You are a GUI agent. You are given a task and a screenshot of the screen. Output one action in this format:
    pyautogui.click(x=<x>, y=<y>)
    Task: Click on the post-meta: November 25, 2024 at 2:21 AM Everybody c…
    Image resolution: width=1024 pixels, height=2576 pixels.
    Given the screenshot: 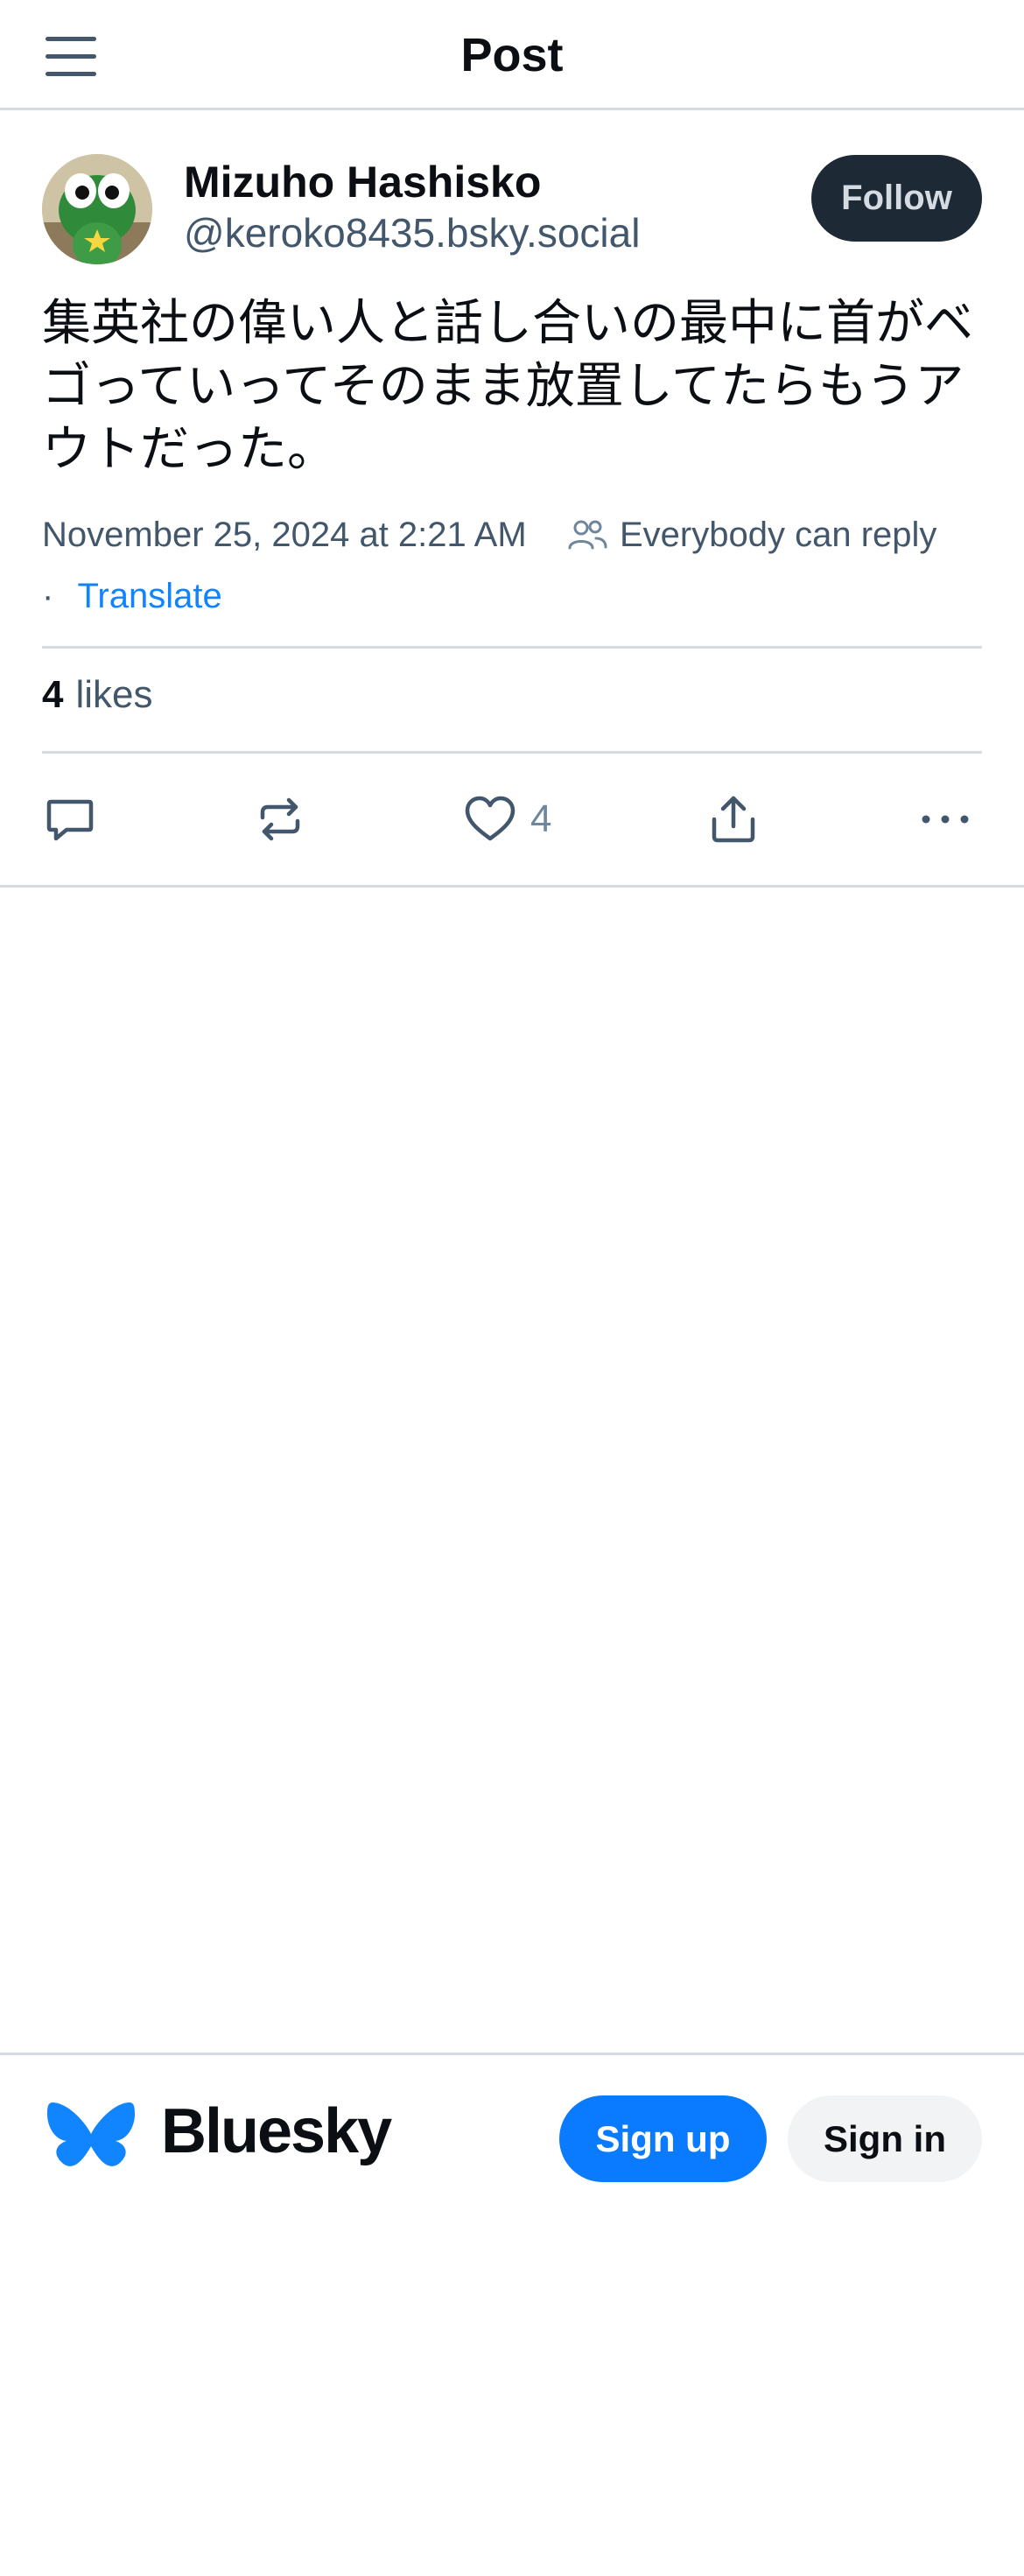 What is the action you would take?
    pyautogui.click(x=514, y=535)
    